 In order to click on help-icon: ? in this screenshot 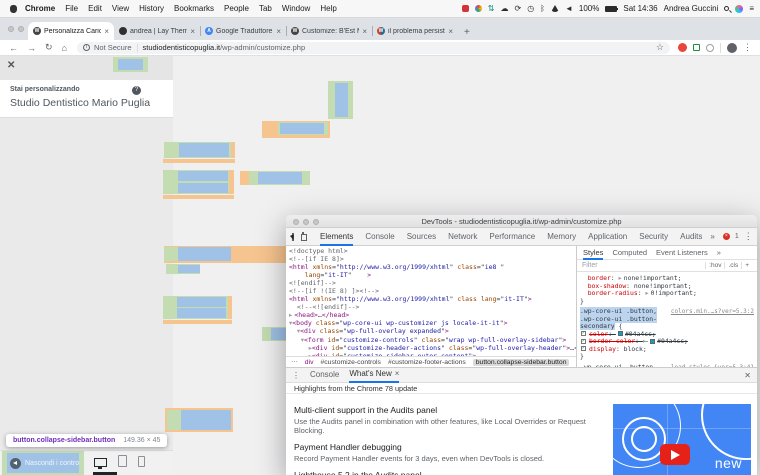, I will do `click(136, 90)`.